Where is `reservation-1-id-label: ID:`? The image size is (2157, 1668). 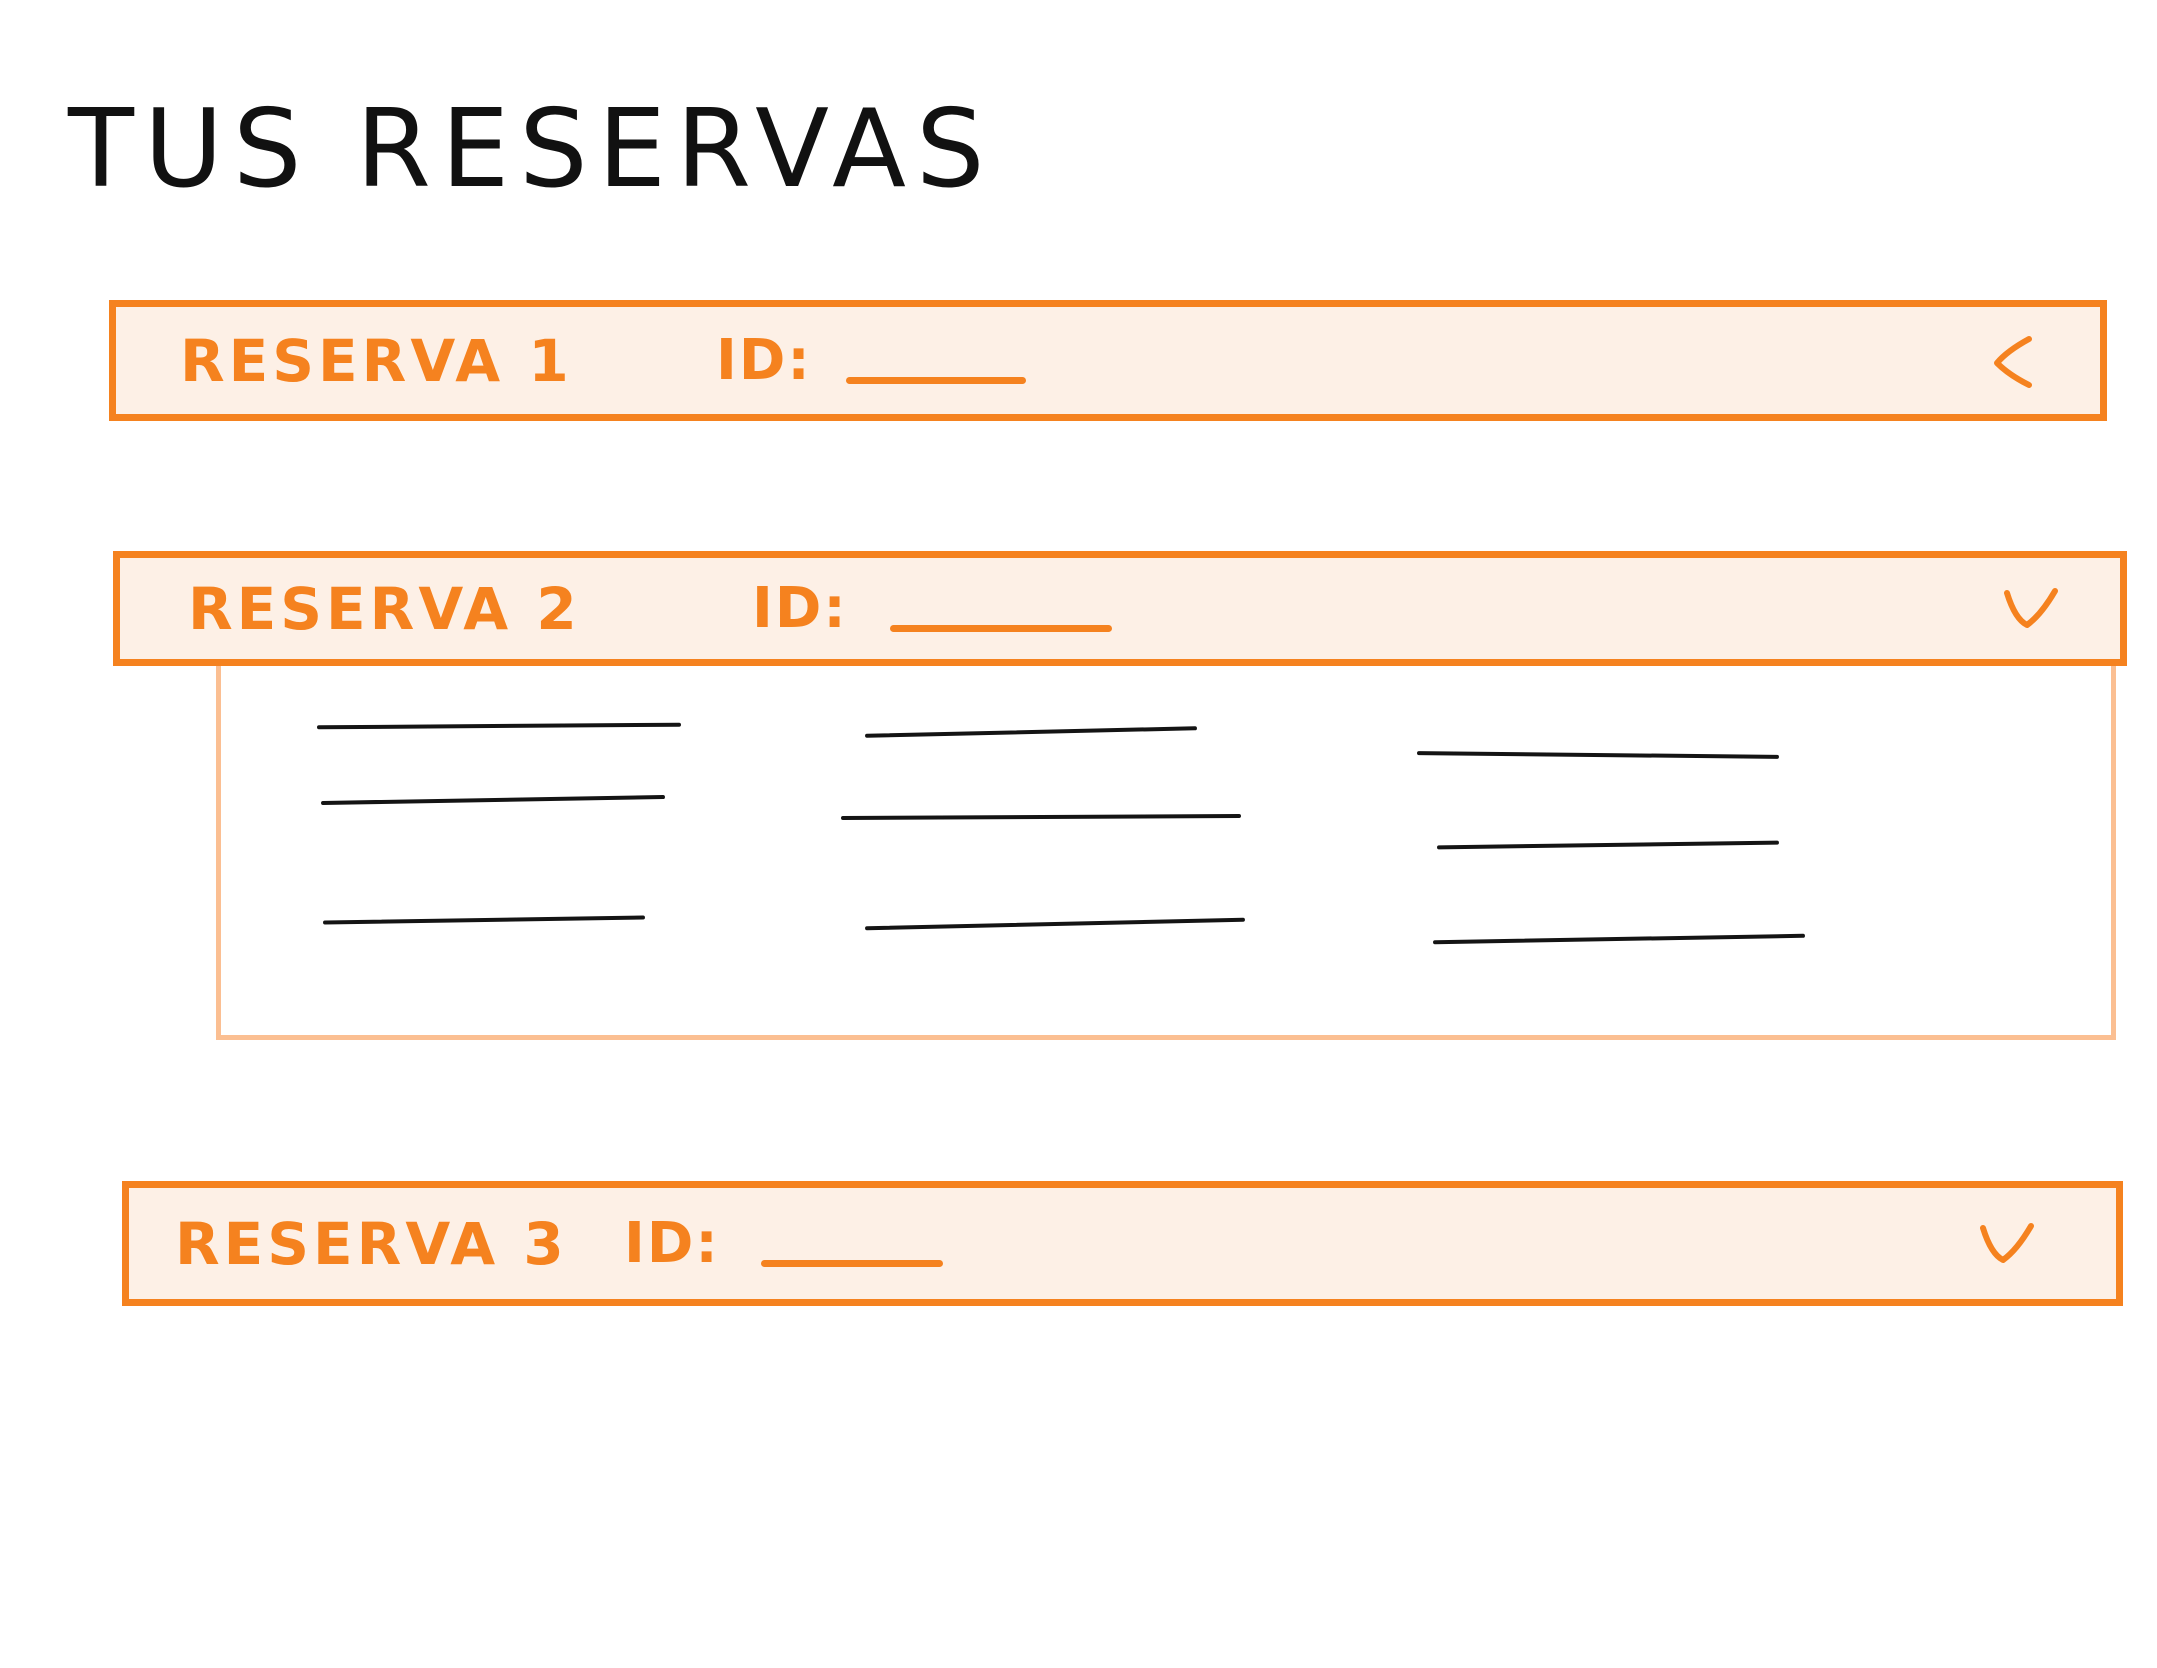 reservation-1-id-label: ID: is located at coordinates (764, 360).